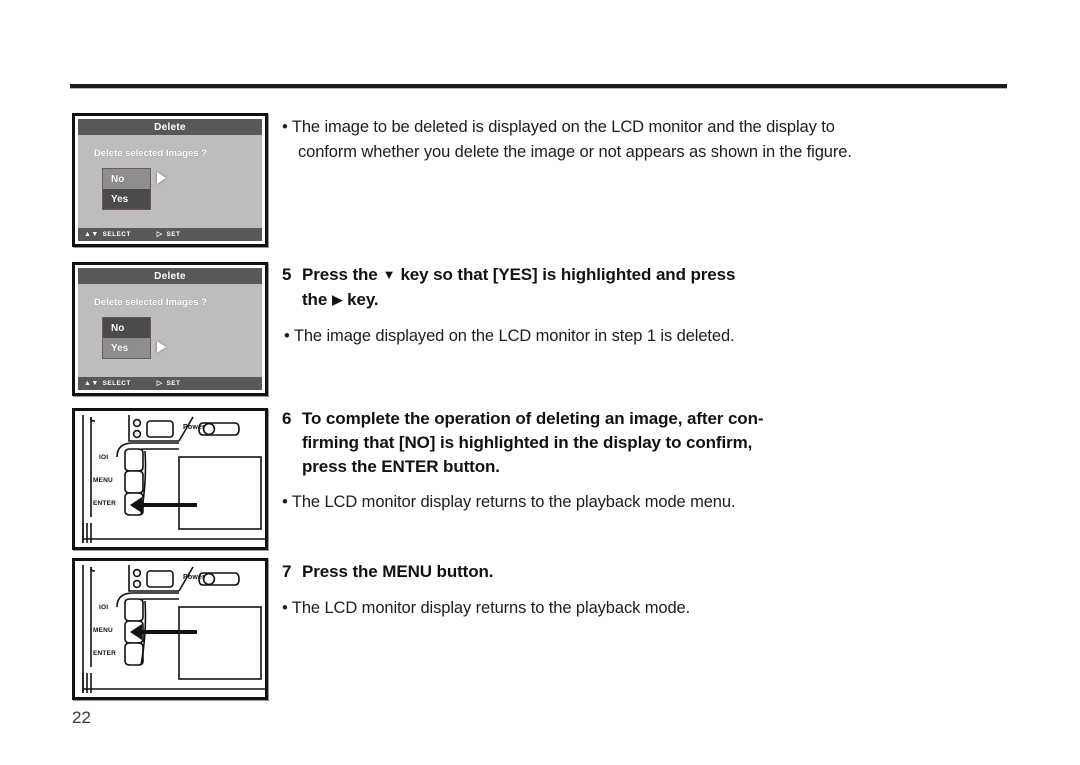 Image resolution: width=1080 pixels, height=765 pixels. I want to click on step-7-number: 7, so click(287, 571).